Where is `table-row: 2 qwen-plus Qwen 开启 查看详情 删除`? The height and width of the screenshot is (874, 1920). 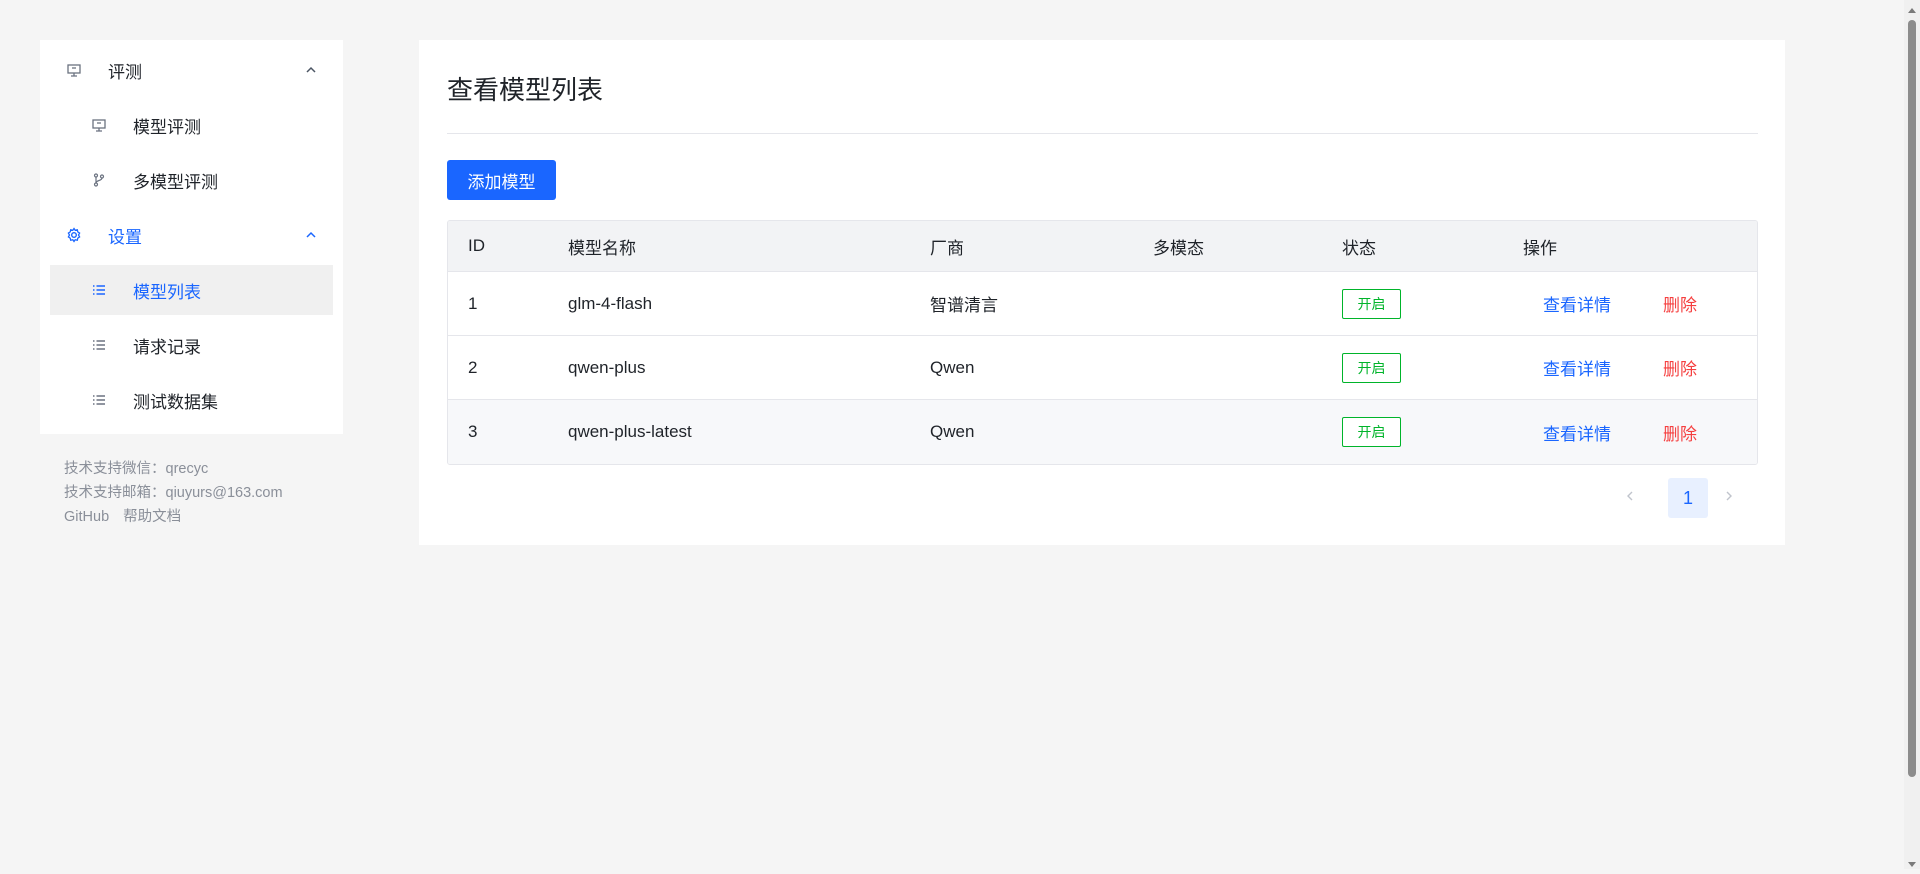 table-row: 2 qwen-plus Qwen 开启 查看详情 删除 is located at coordinates (1102, 368).